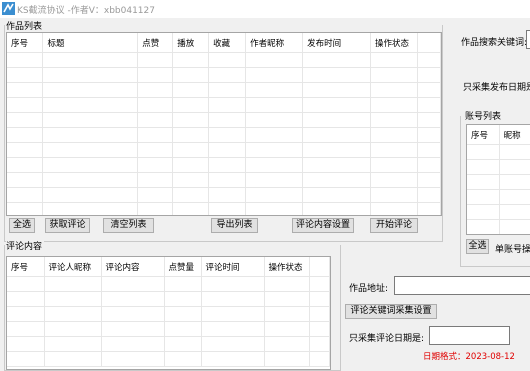 The image size is (530, 371). I want to click on clear-list-button: 清空列表, so click(128, 225).